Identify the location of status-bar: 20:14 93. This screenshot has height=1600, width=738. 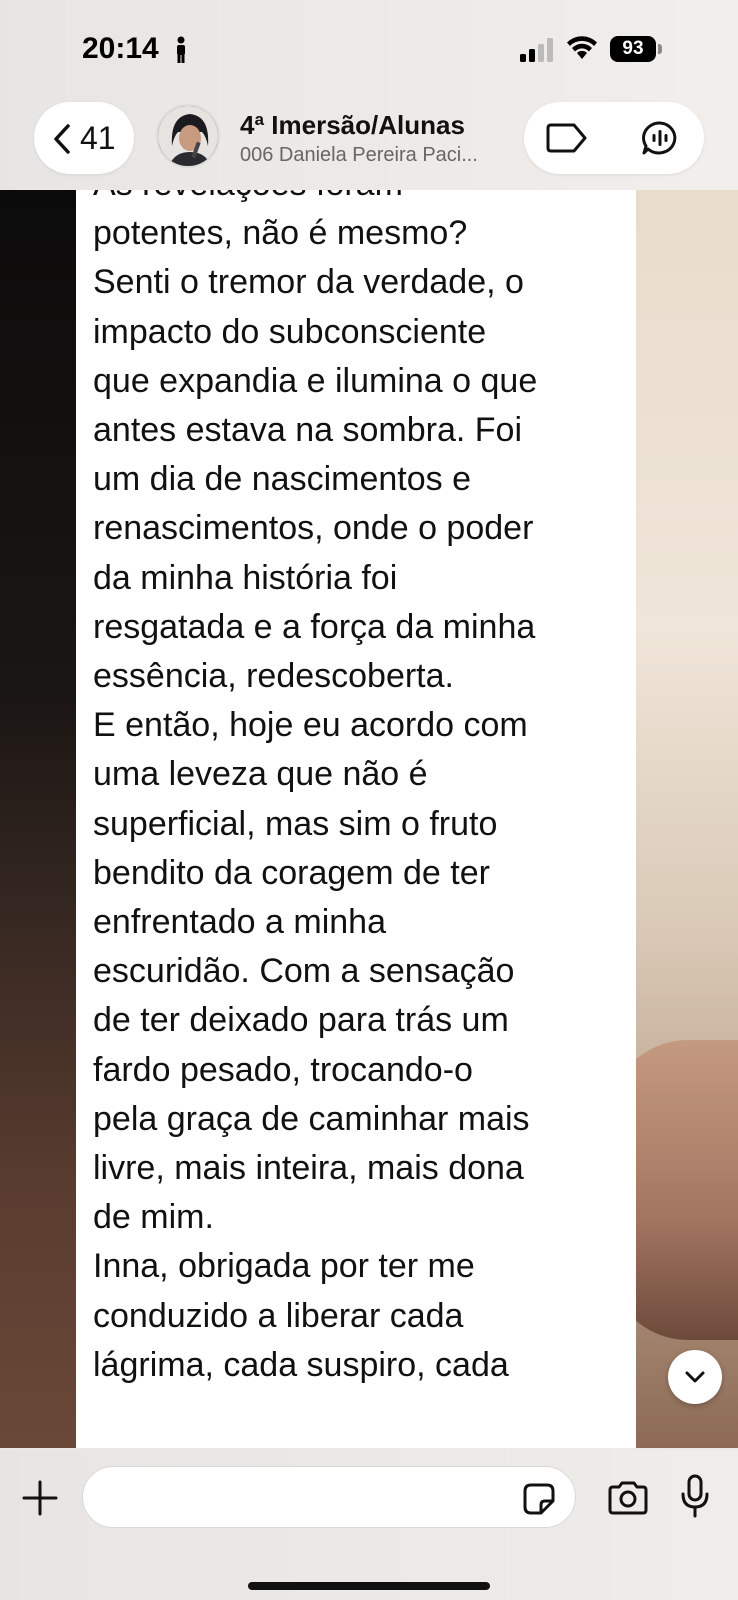
(369, 48).